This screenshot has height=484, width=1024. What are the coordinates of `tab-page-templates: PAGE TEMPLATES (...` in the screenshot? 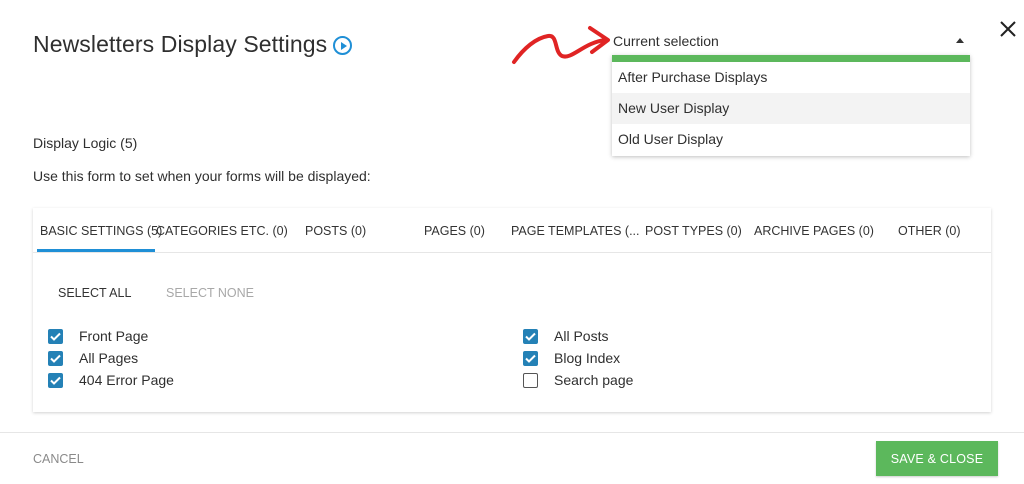 It's located at (575, 231).